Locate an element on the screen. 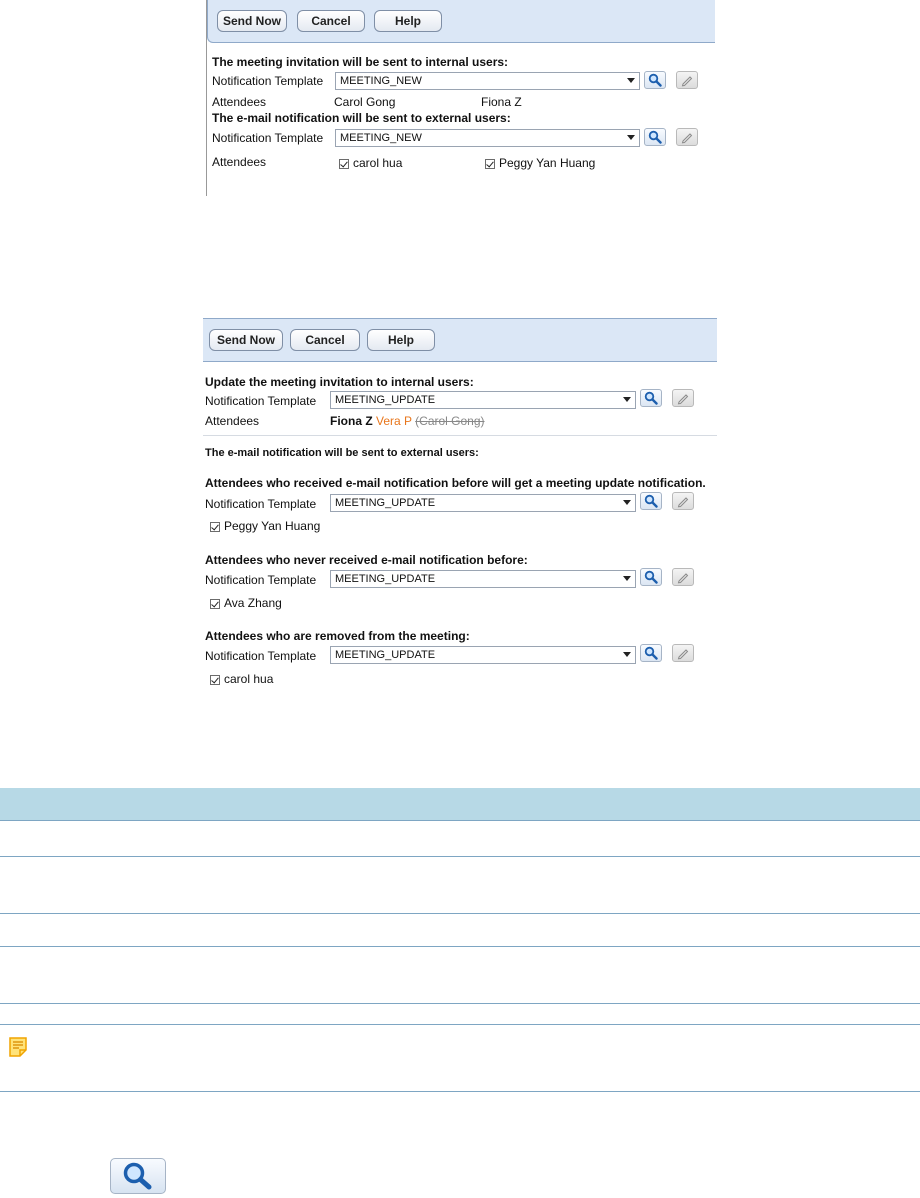 This screenshot has width=920, height=1198. external-attendee-checkbox: Peggy Yan Huang is located at coordinates (540, 163).